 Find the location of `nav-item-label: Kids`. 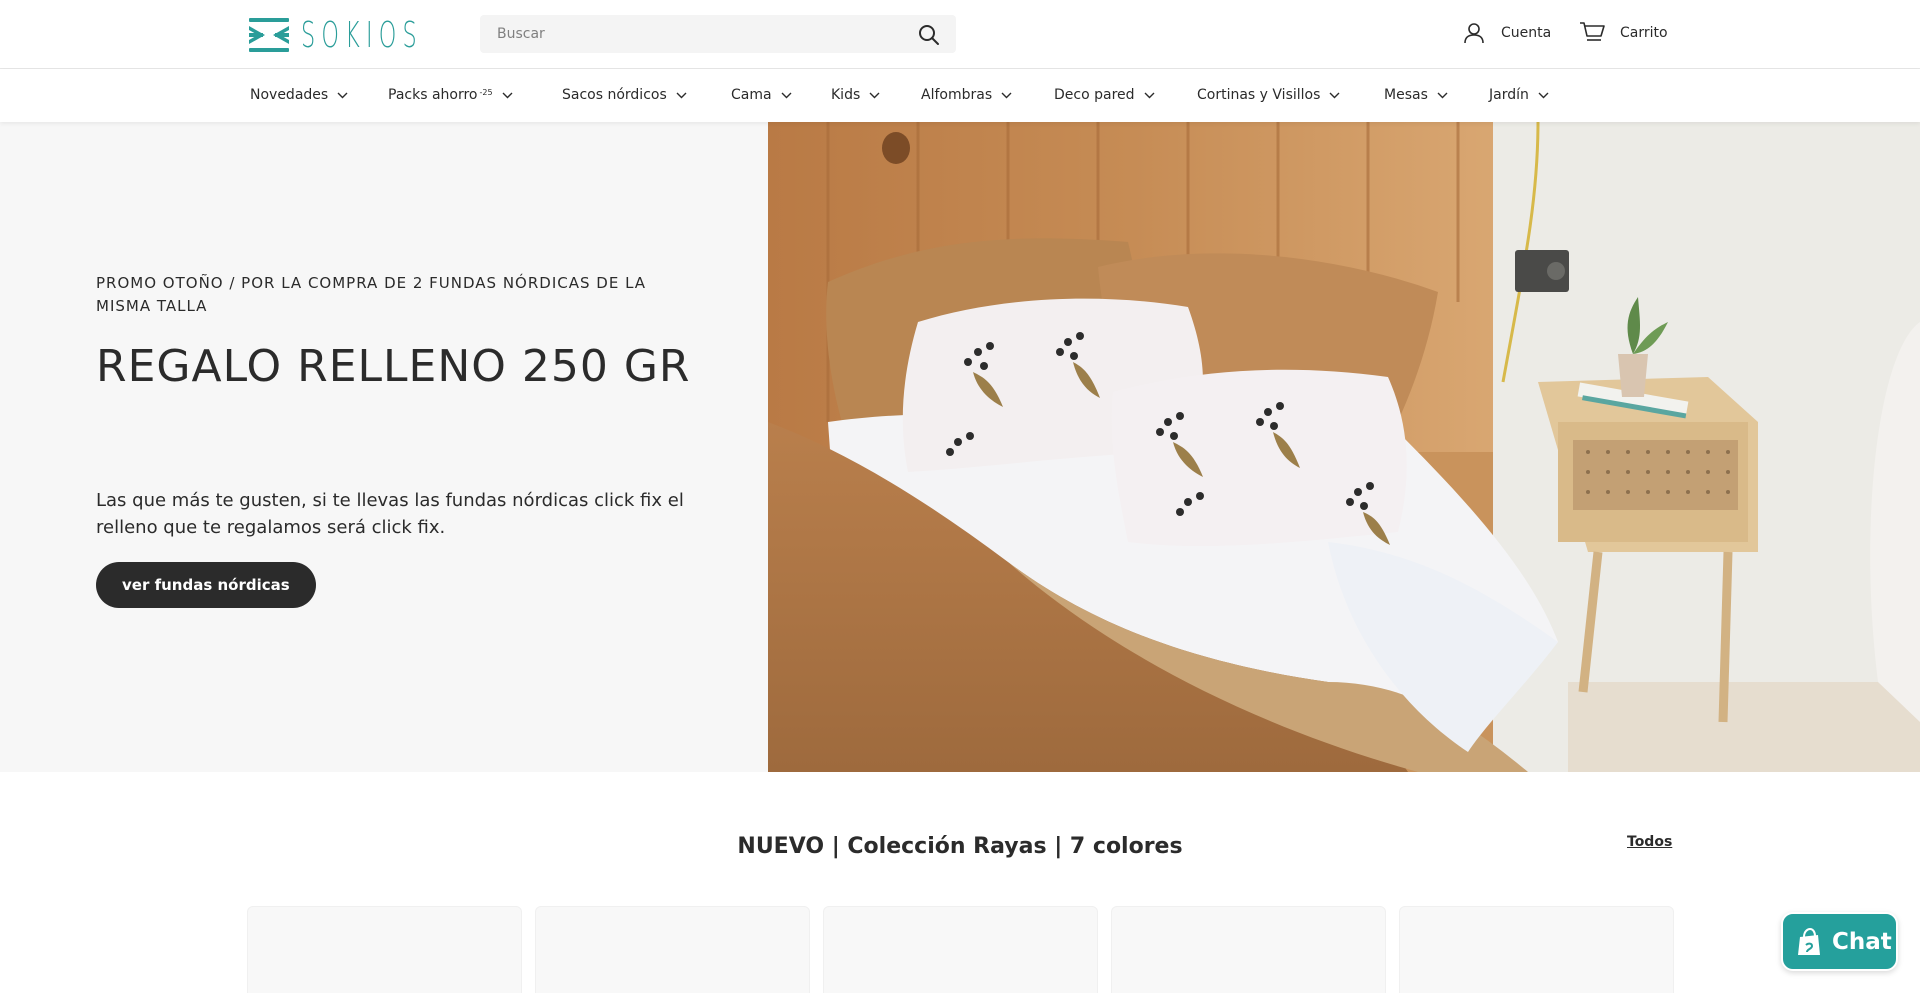

nav-item-label: Kids is located at coordinates (846, 95).